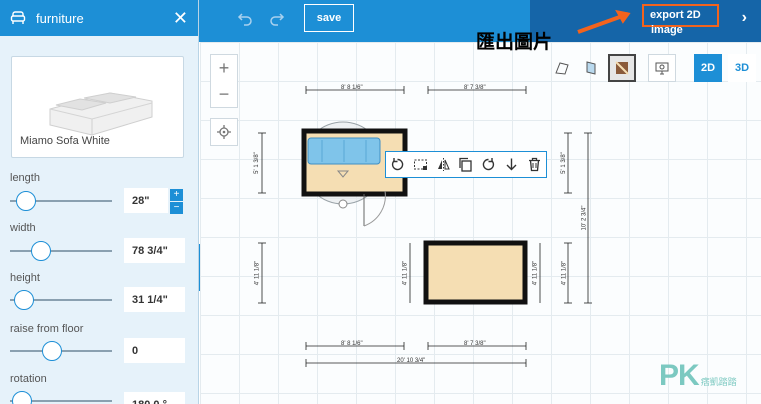 The image size is (761, 404). Describe the element at coordinates (535, 273) in the screenshot. I see `dim-mid-right: 4' 11 1/8"` at that location.